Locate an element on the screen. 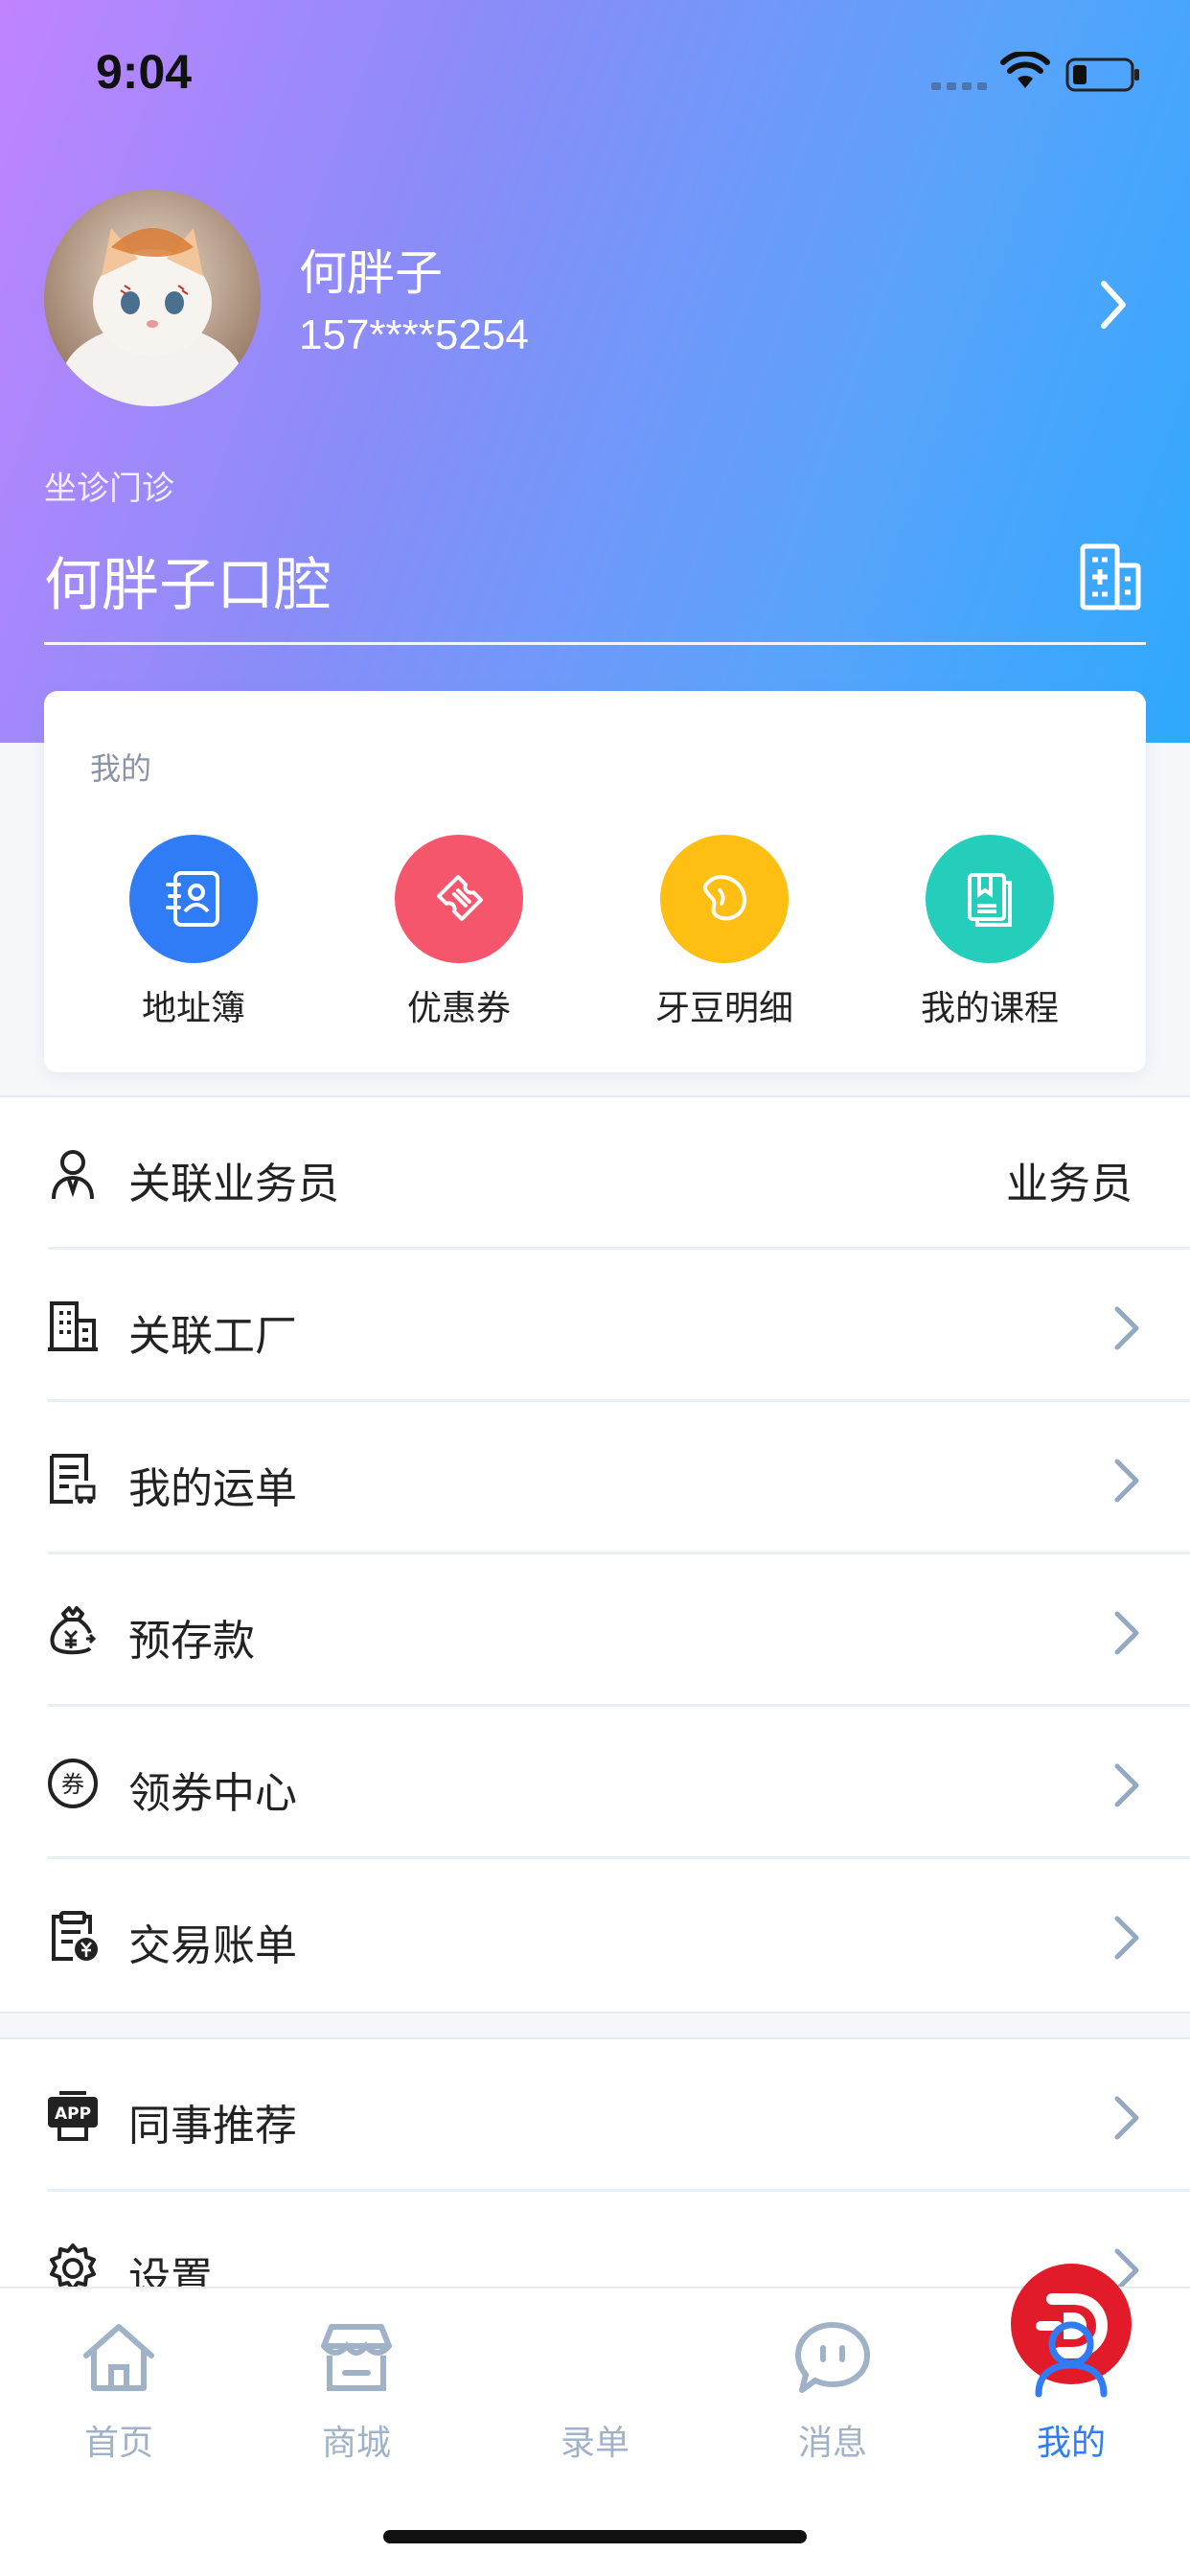 The height and width of the screenshot is (2576, 1190). coupon-center-icon: 券 is located at coordinates (73, 1783).